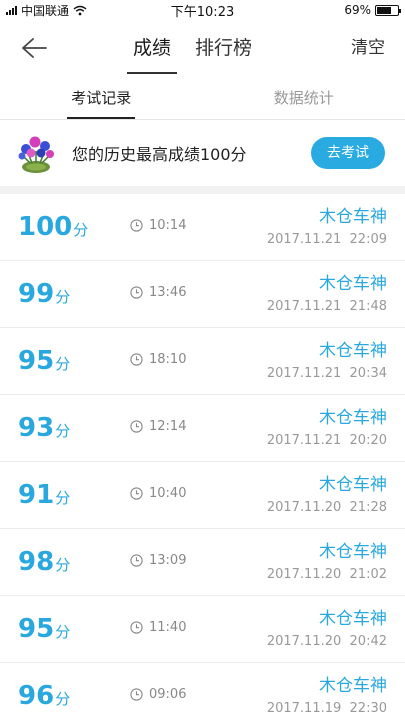  Describe the element at coordinates (368, 440) in the screenshot. I see `record-time: 20:20` at that location.